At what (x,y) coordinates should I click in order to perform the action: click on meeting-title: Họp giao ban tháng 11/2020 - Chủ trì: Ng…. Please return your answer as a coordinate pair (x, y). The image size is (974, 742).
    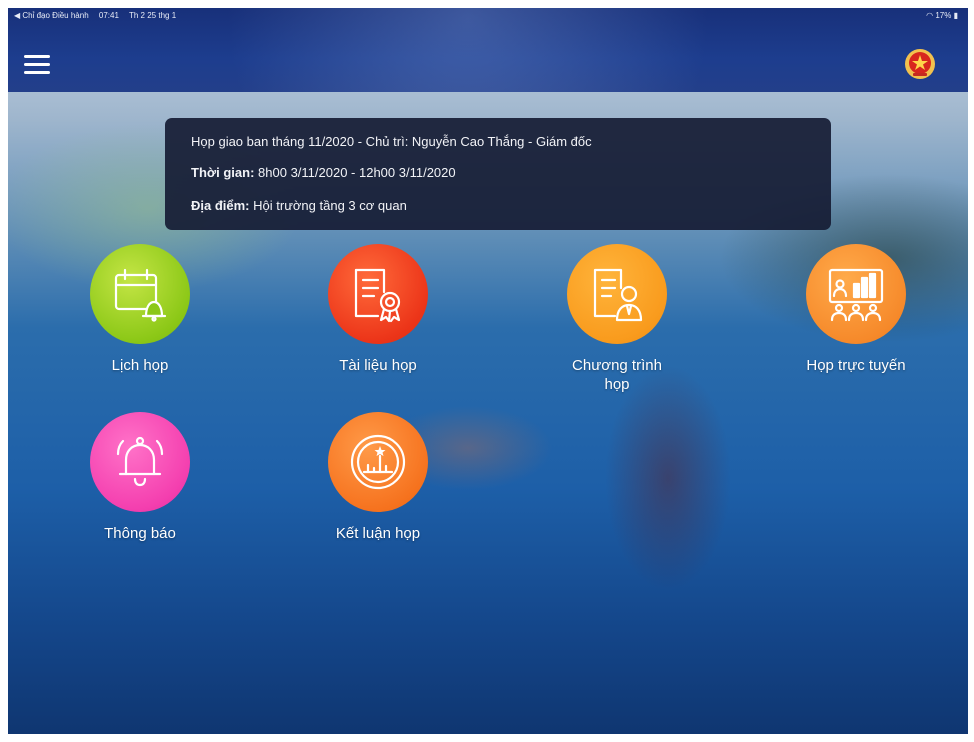
    Looking at the image, I should click on (391, 141).